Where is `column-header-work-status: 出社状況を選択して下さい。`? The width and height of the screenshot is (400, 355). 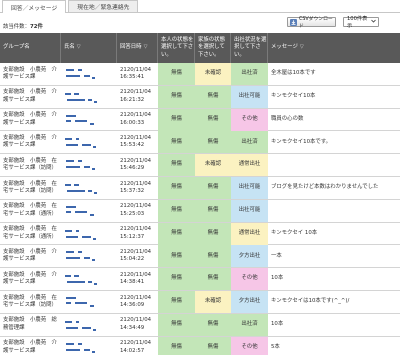 column-header-work-status: 出社状況を選択して下さい。 is located at coordinates (249, 48).